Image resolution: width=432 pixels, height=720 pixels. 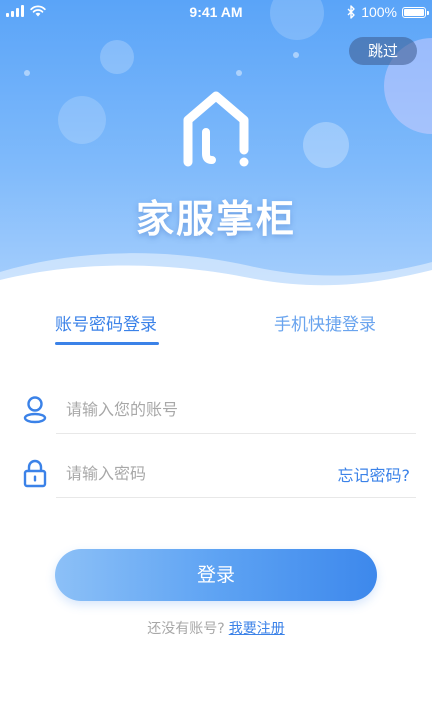 I want to click on active-tab-indicator, so click(x=107, y=343).